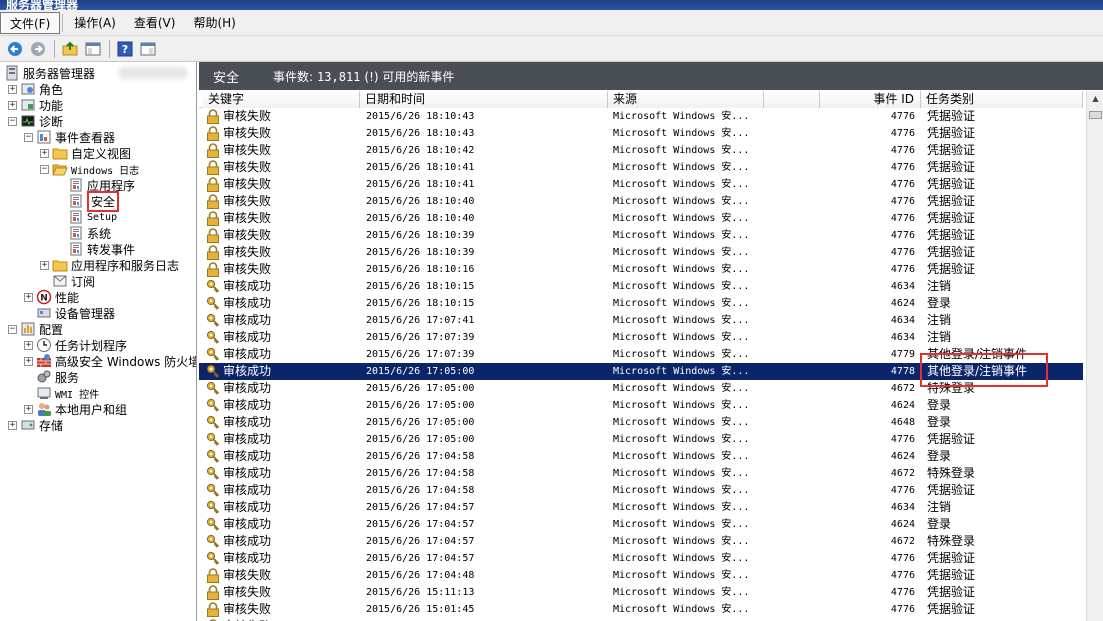  I want to click on vertical-scrollbar: ▲, so click(1094, 356).